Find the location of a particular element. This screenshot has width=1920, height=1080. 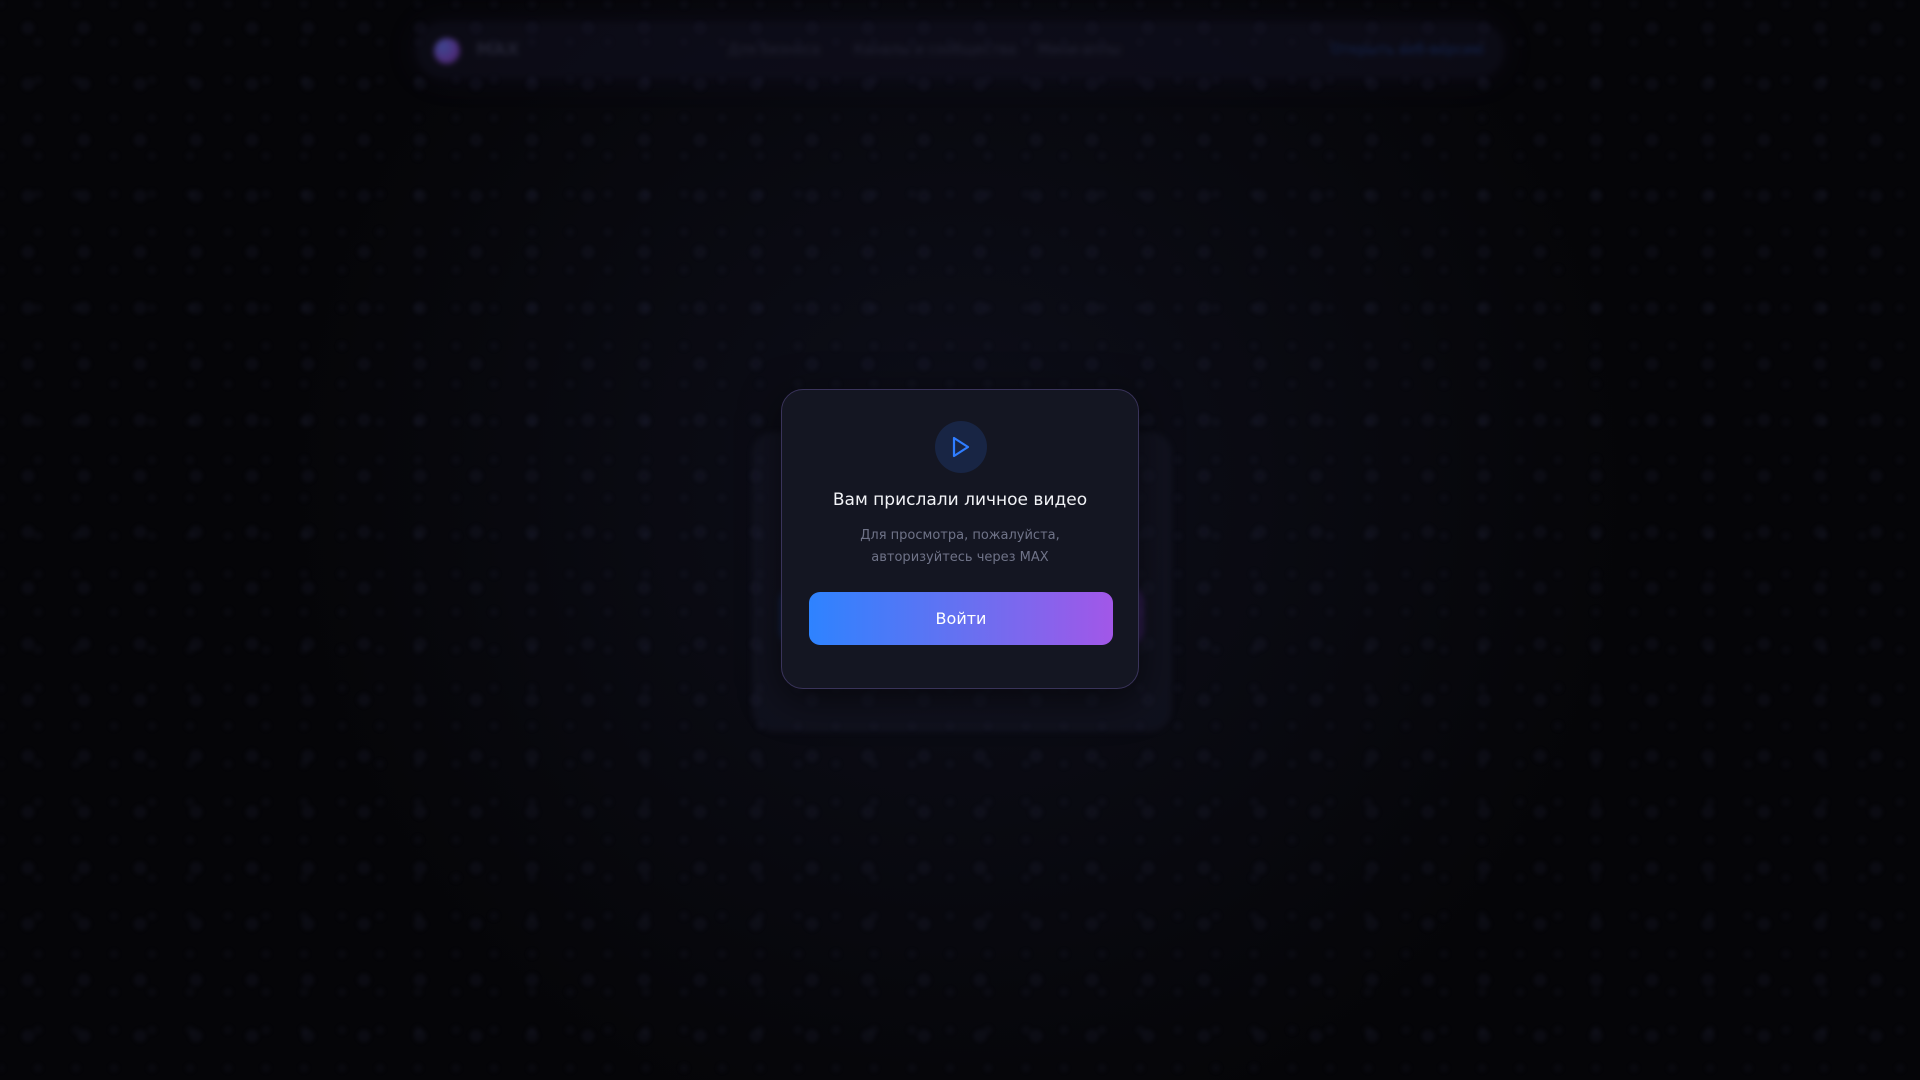

nav-open-web-link: Открыть веб-версию is located at coordinates (1407, 50).